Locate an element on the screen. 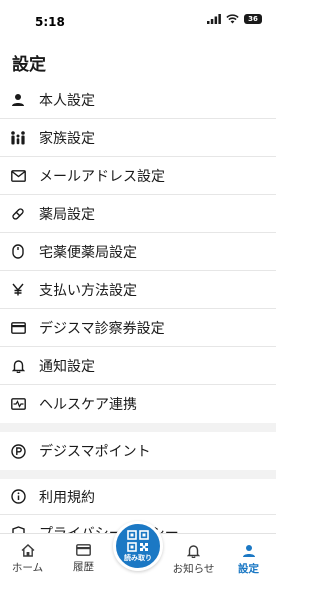 This screenshot has width=320, height=600. status-icons: 36 is located at coordinates (234, 19).